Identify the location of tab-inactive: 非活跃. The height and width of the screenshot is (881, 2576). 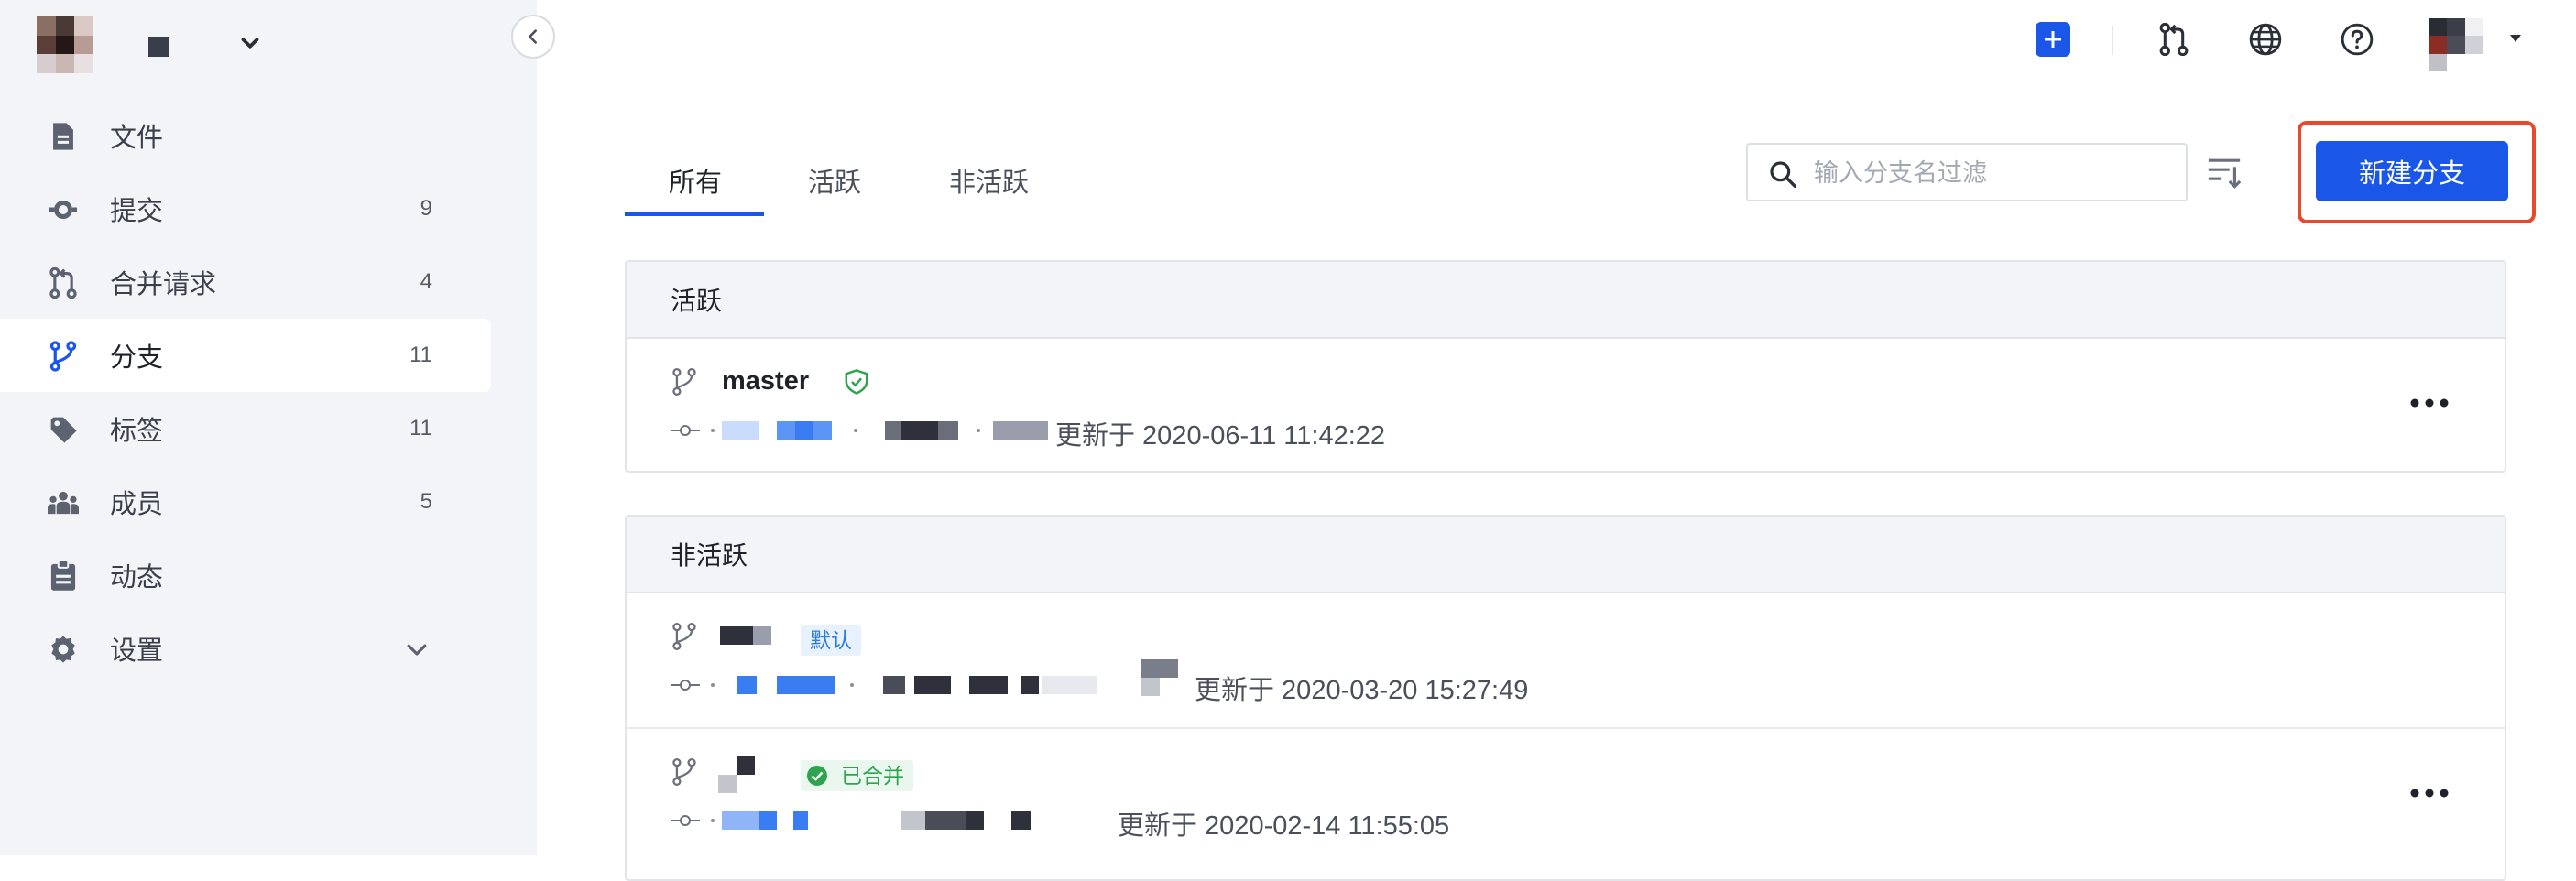
(989, 180).